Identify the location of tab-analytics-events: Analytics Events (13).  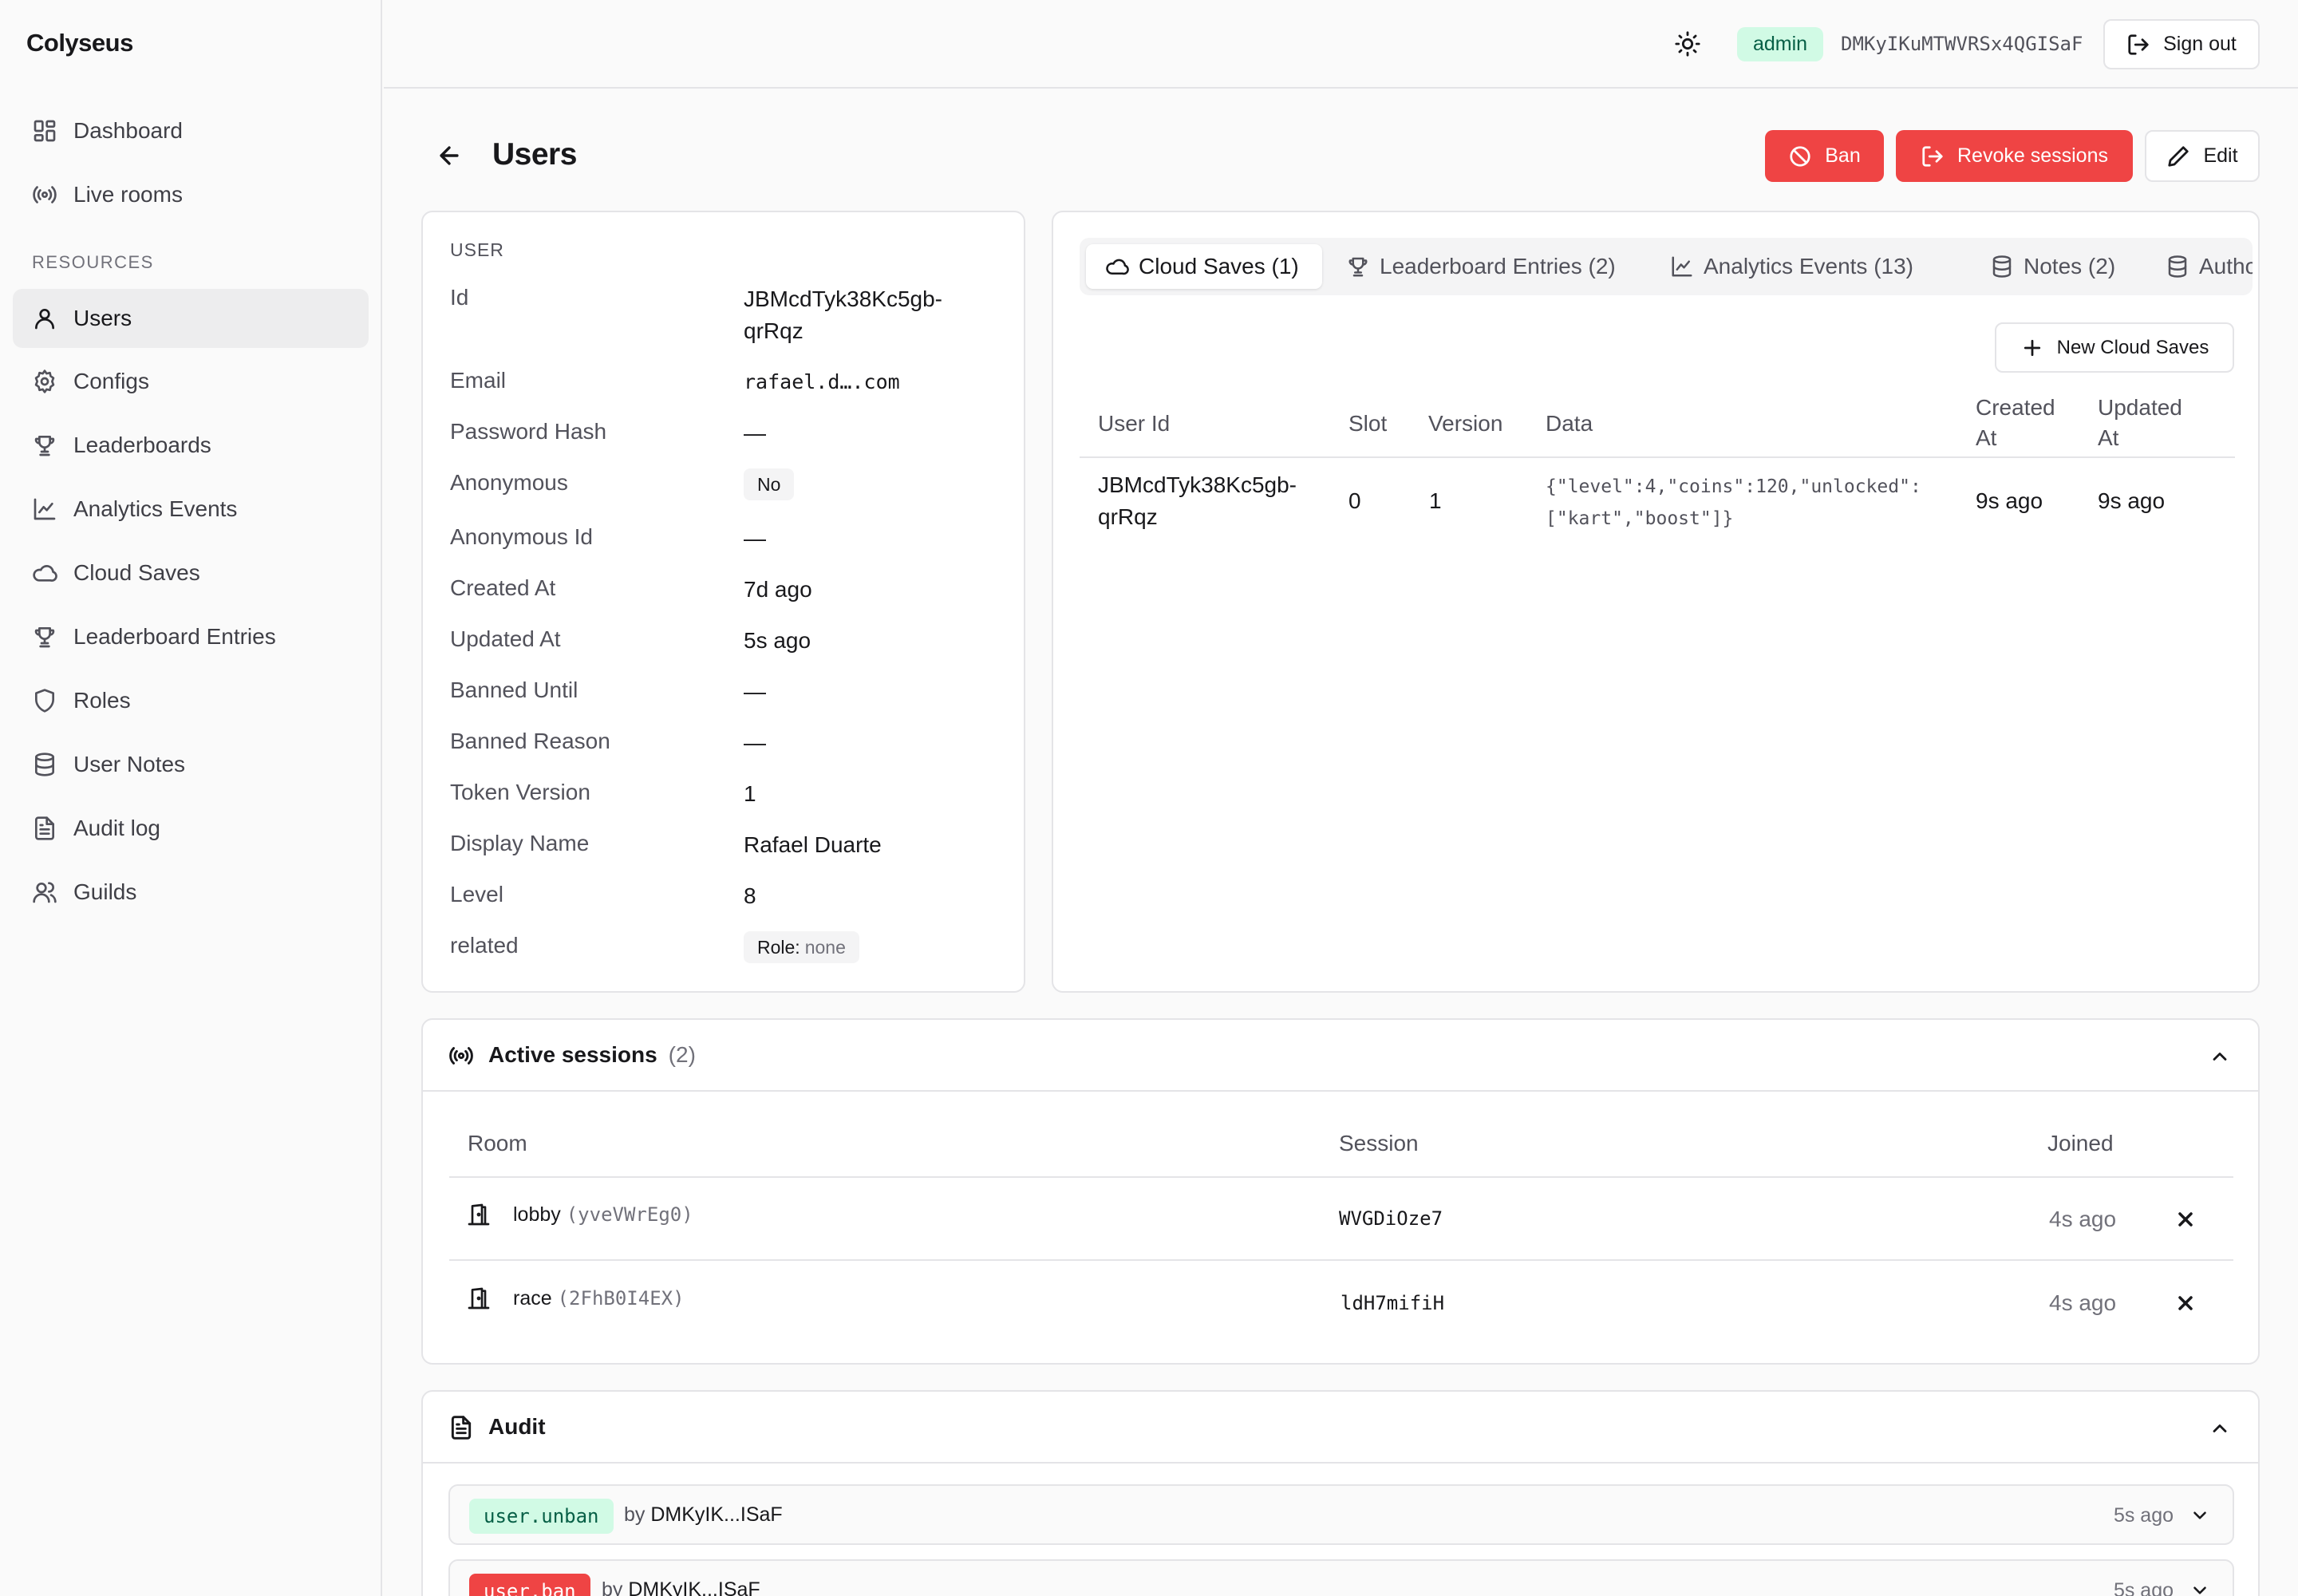
(1792, 266).